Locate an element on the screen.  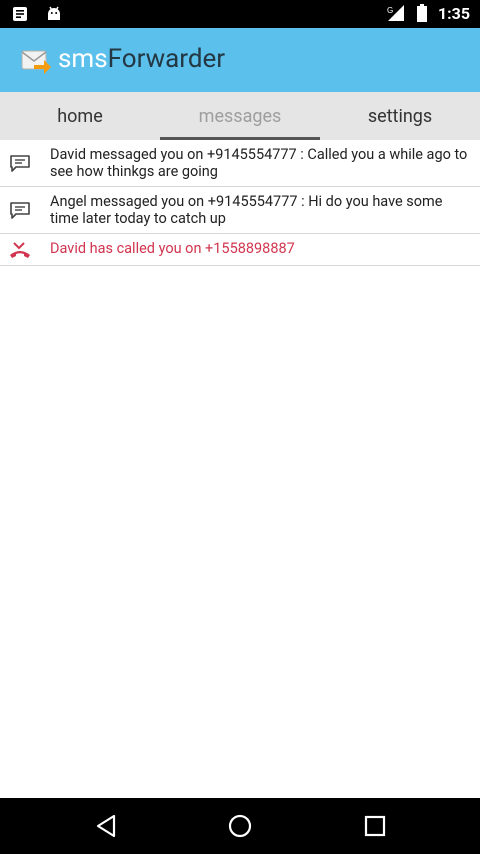
call-text: David has called you on +1558898887 is located at coordinates (172, 248).